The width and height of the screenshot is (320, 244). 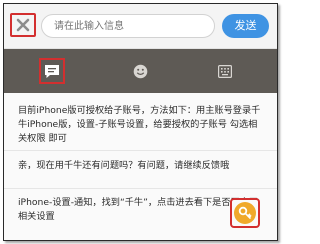 I want to click on tab-emoji, so click(x=140, y=71).